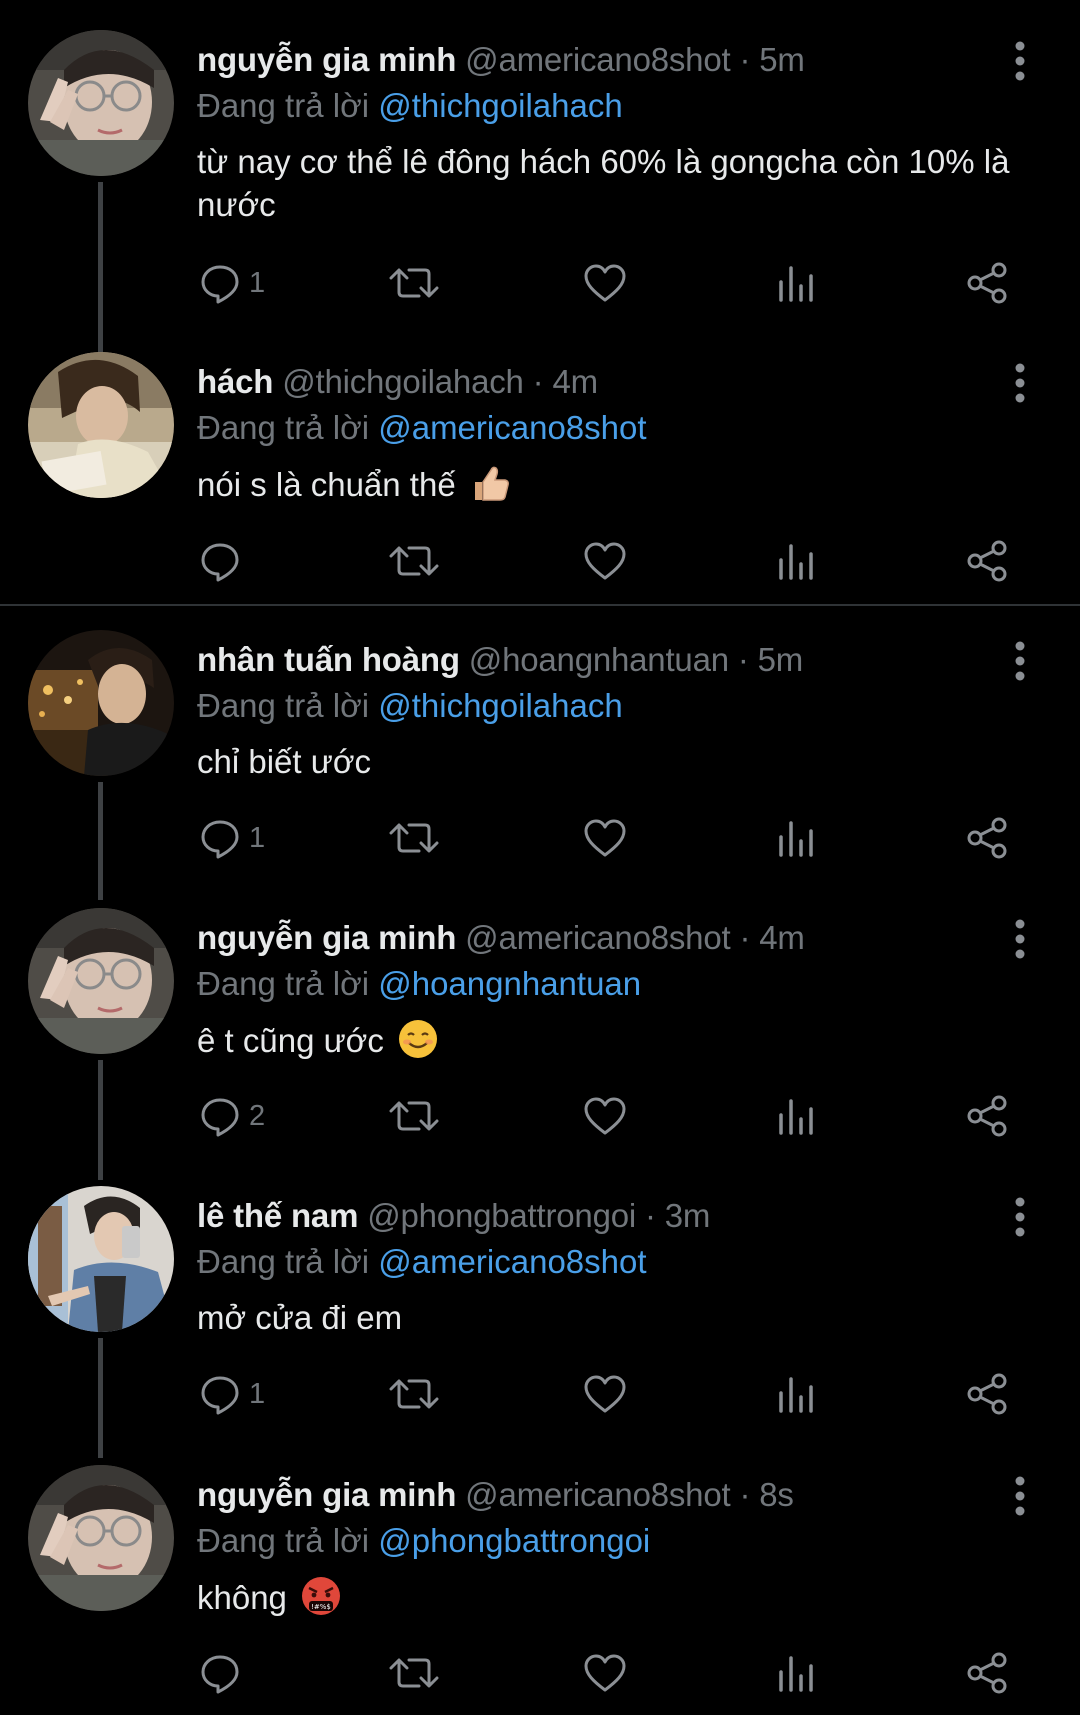 This screenshot has height=1715, width=1080. I want to click on heart-icon, so click(605, 283).